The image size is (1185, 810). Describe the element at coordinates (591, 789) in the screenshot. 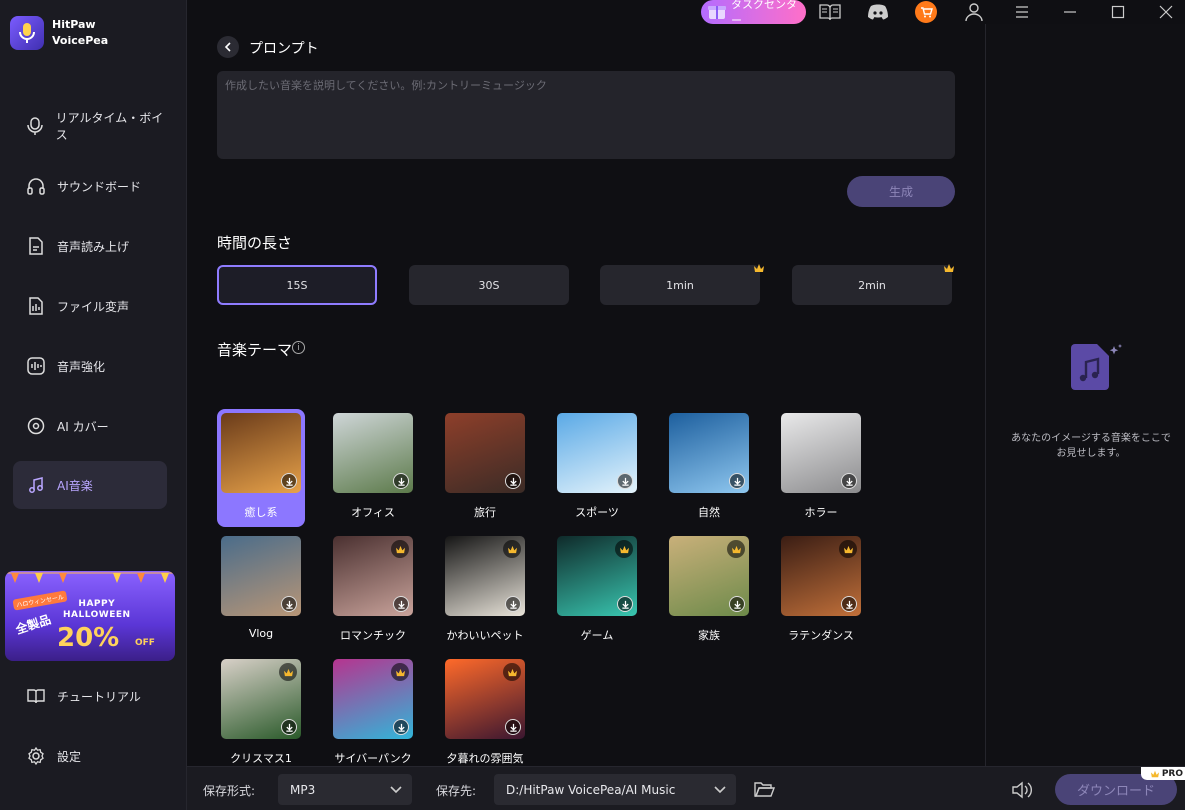

I see `destination-value: D:/HitPaw VoicePea/AI Music` at that location.